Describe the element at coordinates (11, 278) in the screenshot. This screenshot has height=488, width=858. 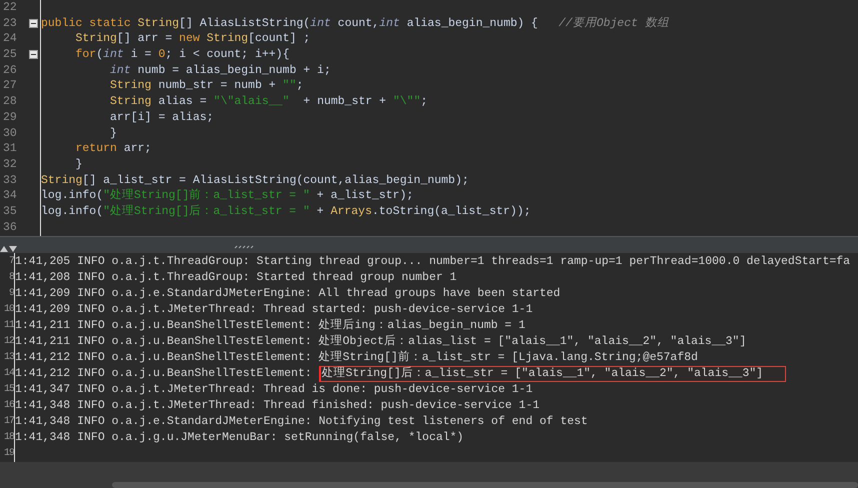
I see `line-number: 8` at that location.